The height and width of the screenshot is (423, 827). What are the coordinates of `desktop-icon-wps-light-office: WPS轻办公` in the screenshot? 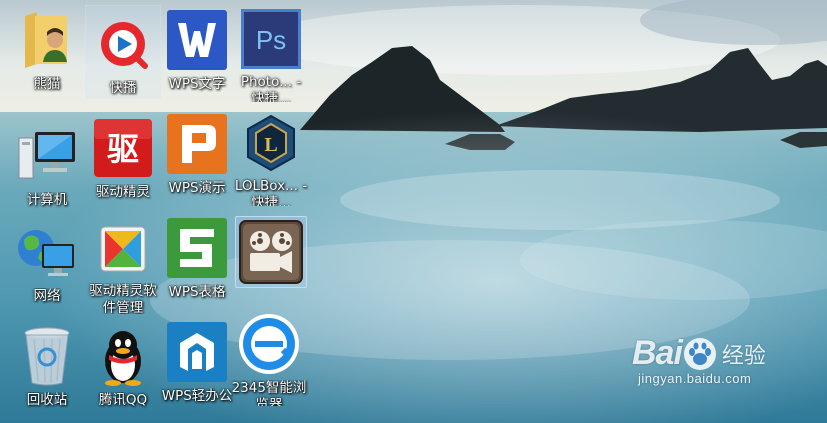 It's located at (197, 364).